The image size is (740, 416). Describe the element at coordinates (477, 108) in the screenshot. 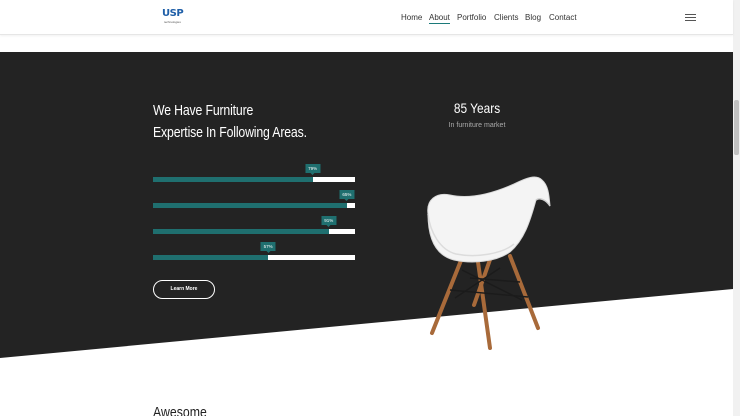

I see `years-title: 85 Years` at that location.